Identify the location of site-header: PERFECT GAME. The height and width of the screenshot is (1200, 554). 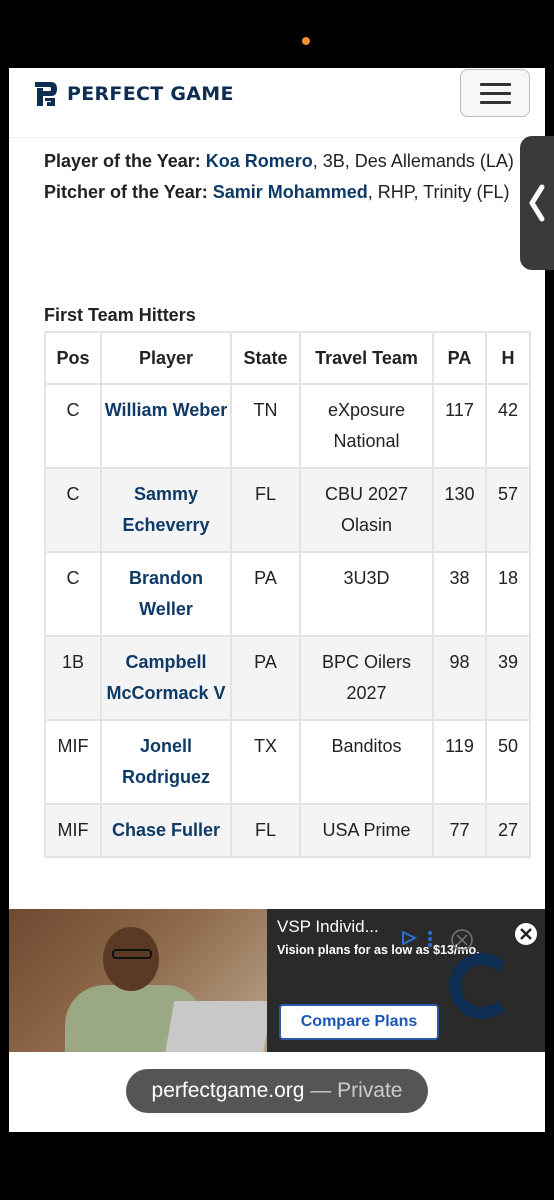
(277, 103).